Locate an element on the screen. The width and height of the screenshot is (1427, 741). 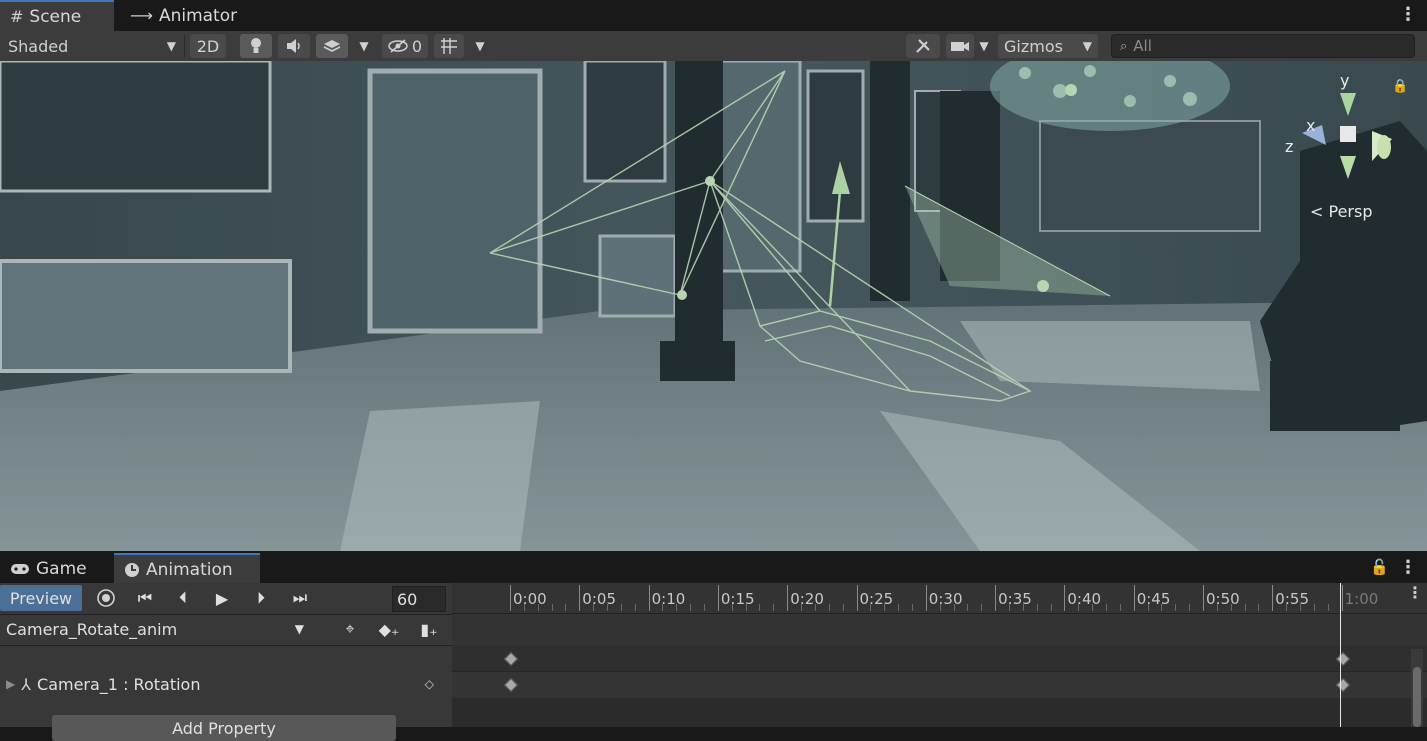
shading-mode-dropdown: Shaded ▼ is located at coordinates (92, 46).